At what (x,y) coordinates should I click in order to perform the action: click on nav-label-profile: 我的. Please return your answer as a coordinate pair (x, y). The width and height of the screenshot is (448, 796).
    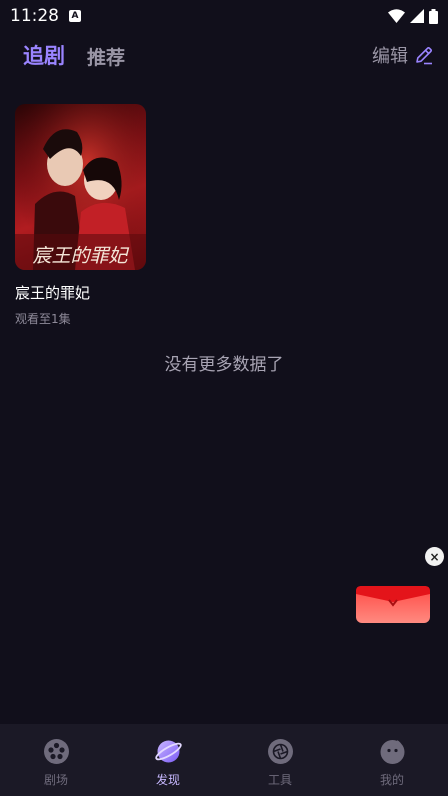
    Looking at the image, I should click on (391, 780).